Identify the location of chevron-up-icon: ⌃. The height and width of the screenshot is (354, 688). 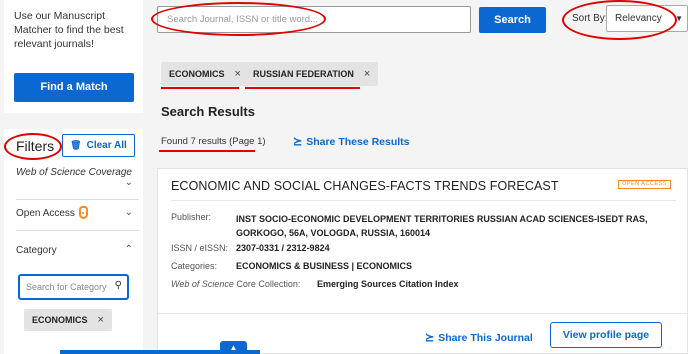
(128, 249).